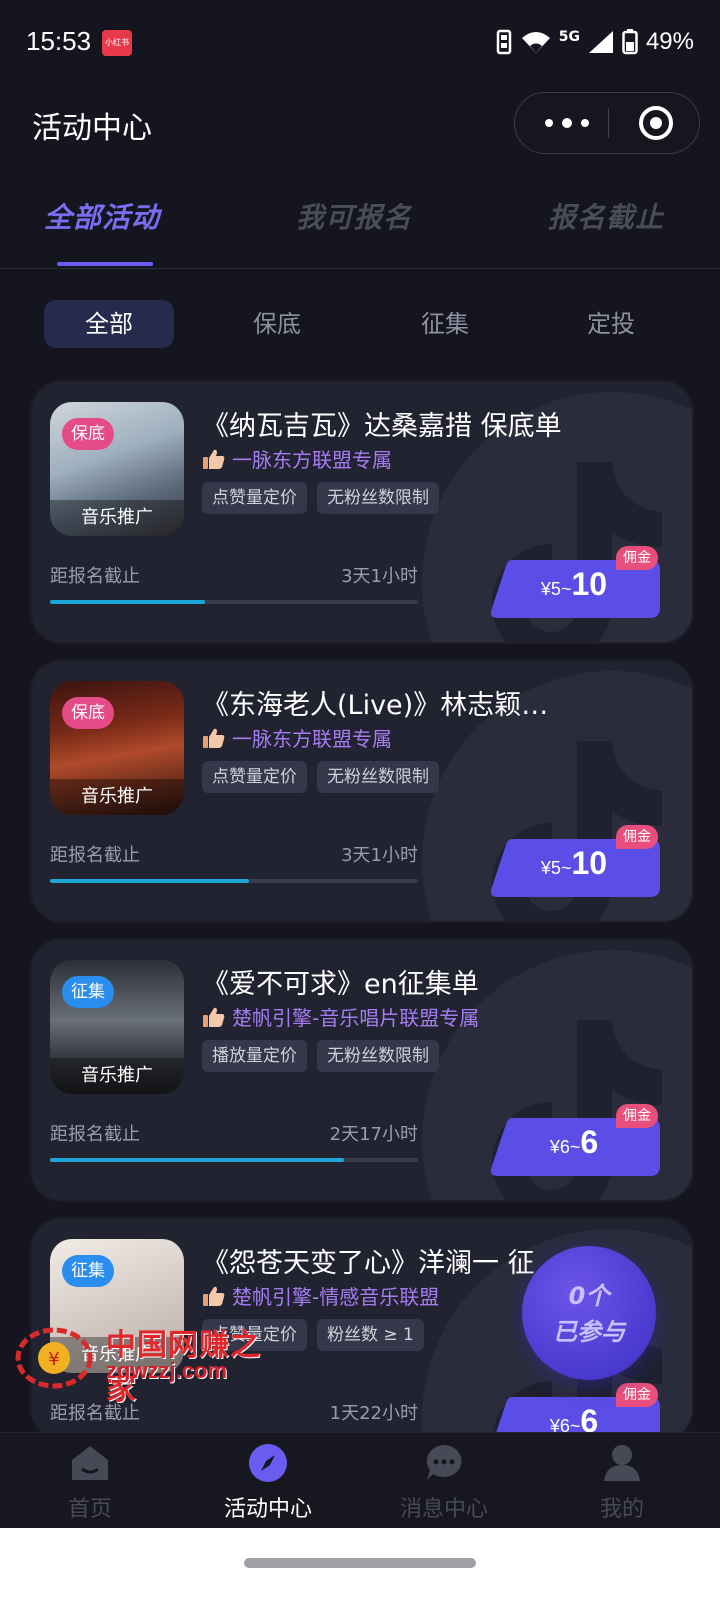 This screenshot has height=1600, width=720. Describe the element at coordinates (622, 1463) in the screenshot. I see `user-icon` at that location.